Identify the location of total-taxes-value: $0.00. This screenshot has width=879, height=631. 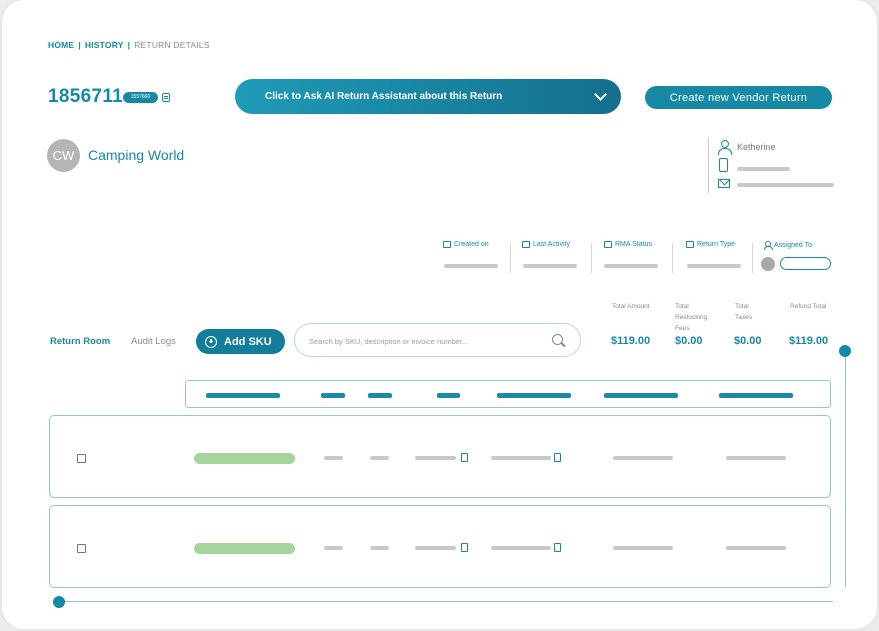
(748, 341).